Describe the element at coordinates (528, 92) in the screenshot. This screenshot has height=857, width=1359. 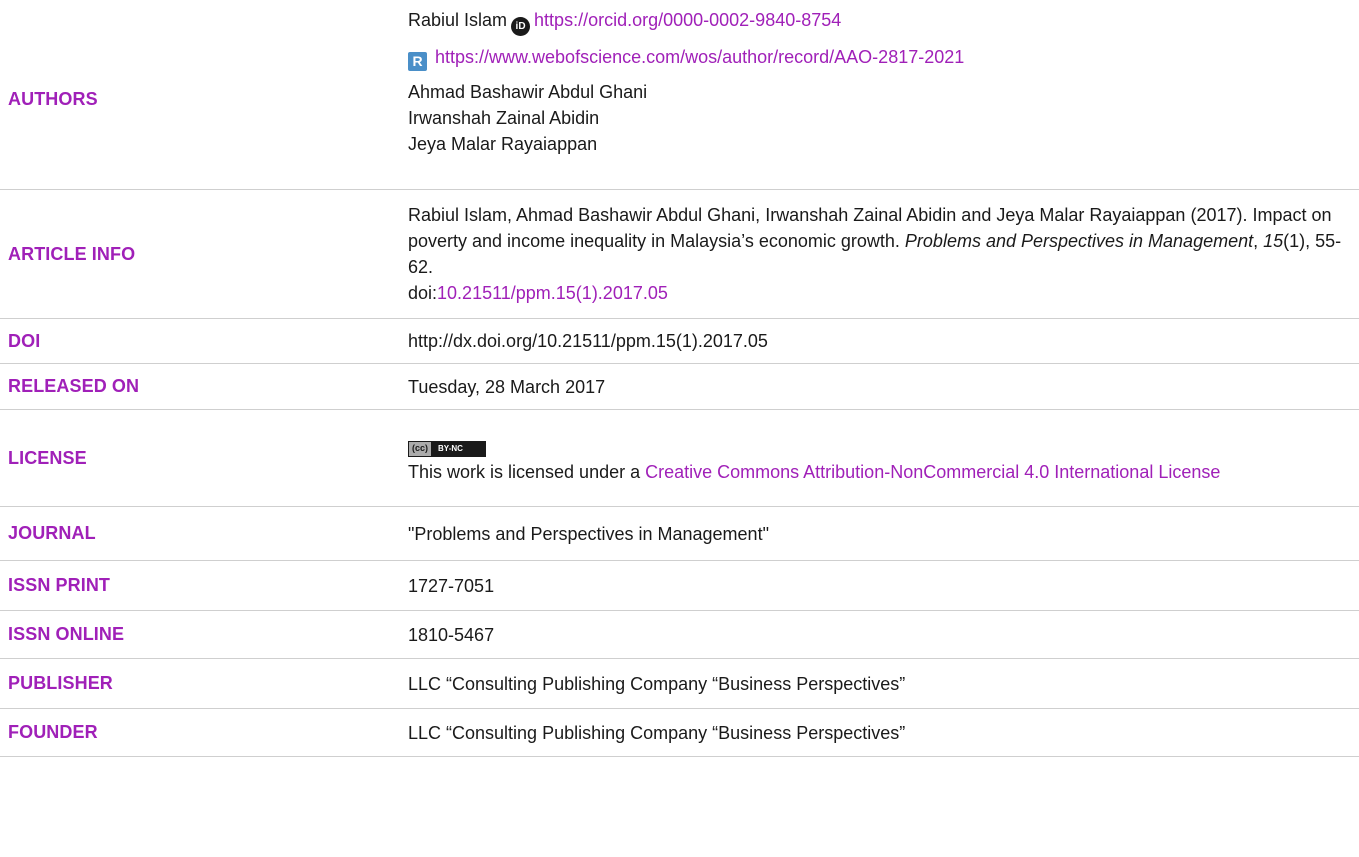
I see `author-2-name: Ahmad Bashawir Abdul Ghani` at that location.